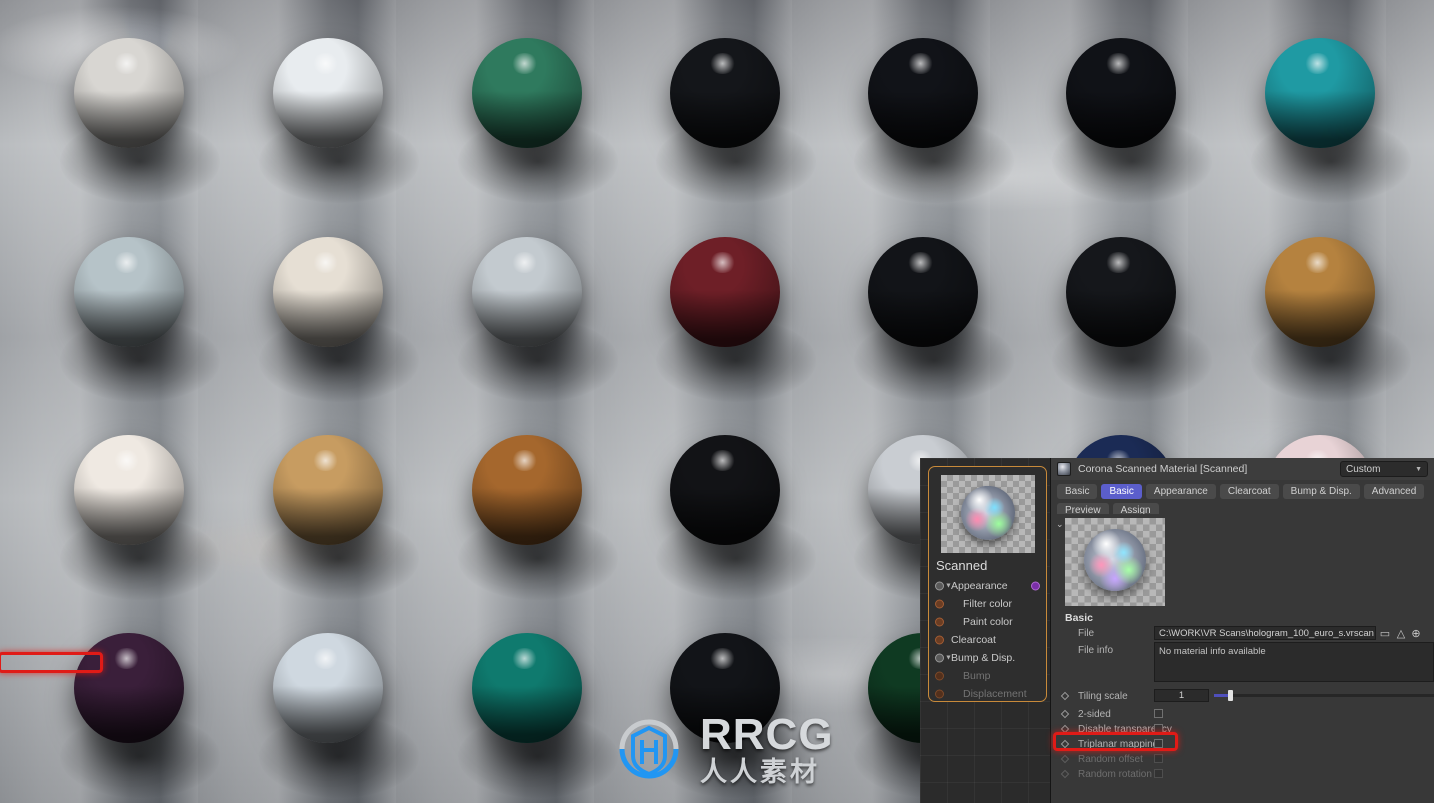 Image resolution: width=1434 pixels, height=803 pixels. Describe the element at coordinates (1120, 729) in the screenshot. I see `checkbox-row-disable-transparency: Disable transparency` at that location.